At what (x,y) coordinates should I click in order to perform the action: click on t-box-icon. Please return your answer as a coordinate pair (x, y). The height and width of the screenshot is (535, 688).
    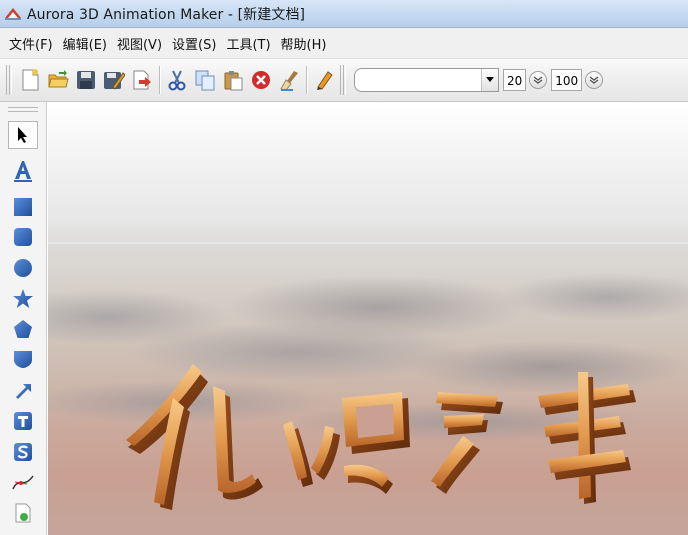
    Looking at the image, I should click on (23, 421).